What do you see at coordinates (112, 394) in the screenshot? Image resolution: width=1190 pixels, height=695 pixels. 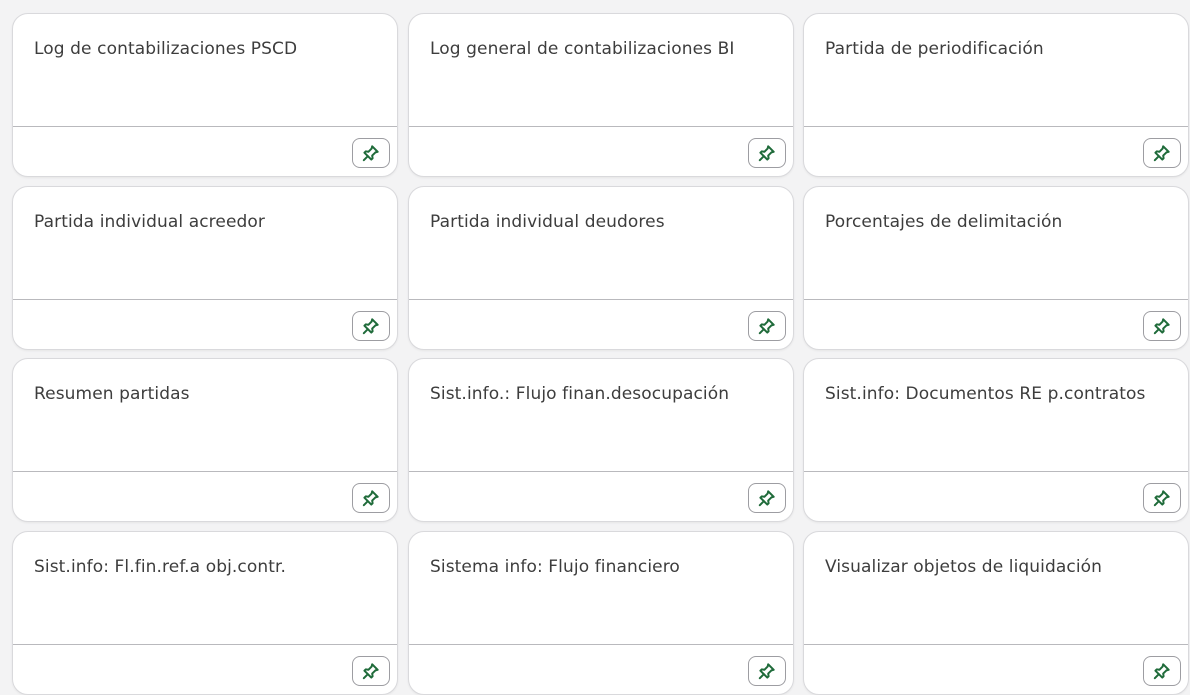 I see `tile-title: Resumen partidas` at bounding box center [112, 394].